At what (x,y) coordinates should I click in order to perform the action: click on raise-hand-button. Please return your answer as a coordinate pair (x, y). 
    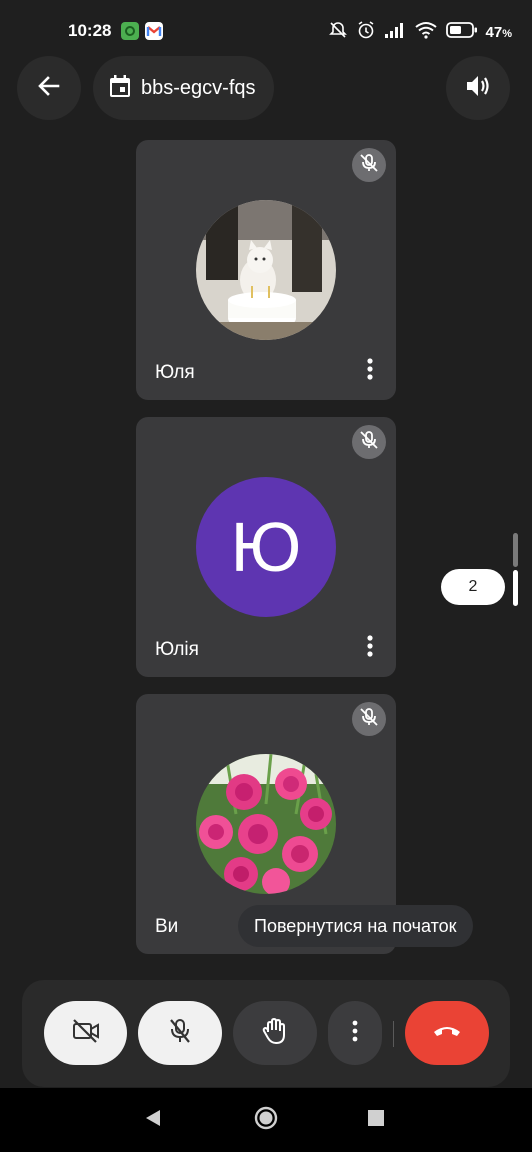
    Looking at the image, I should click on (275, 1033).